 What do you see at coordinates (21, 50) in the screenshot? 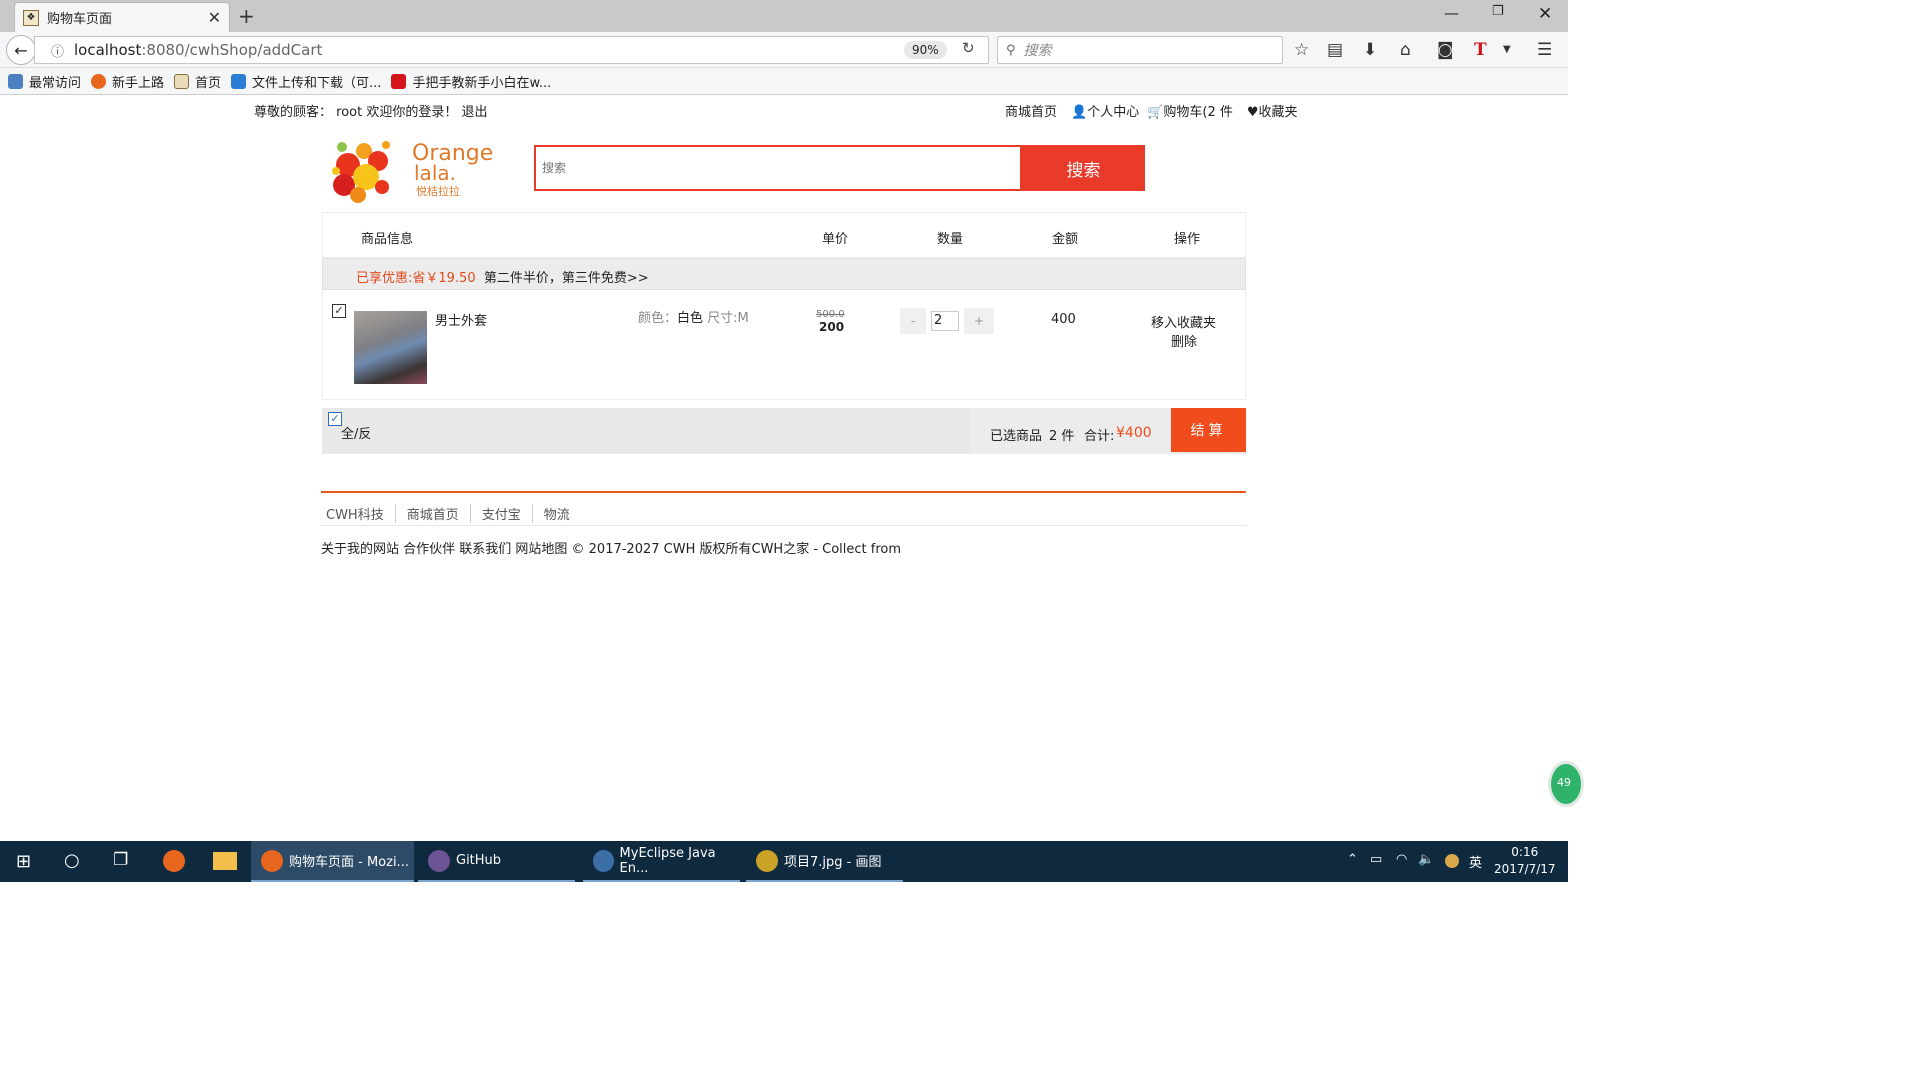
I see `back-button: ←` at bounding box center [21, 50].